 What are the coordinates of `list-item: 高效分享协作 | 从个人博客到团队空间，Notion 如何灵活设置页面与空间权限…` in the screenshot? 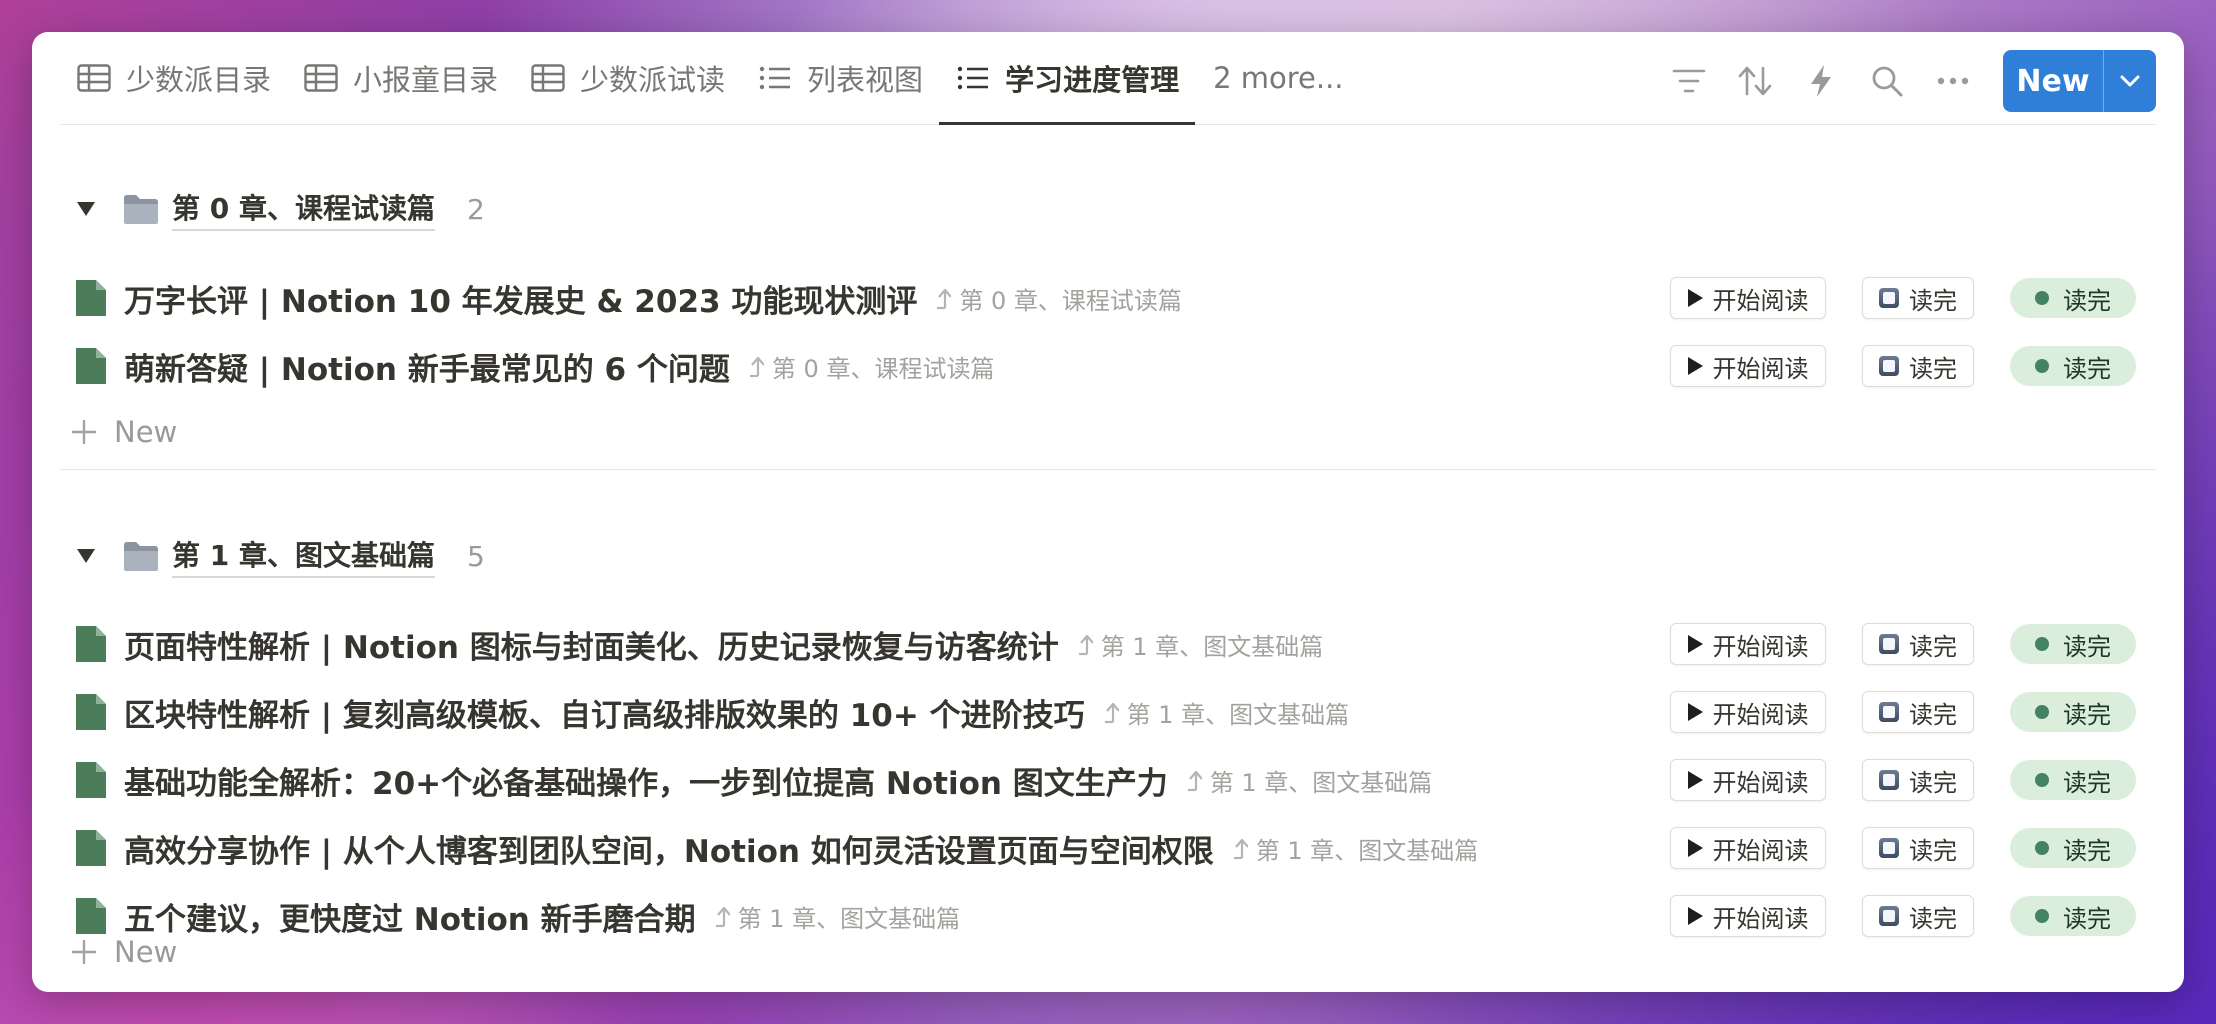 It's located at (1108, 848).